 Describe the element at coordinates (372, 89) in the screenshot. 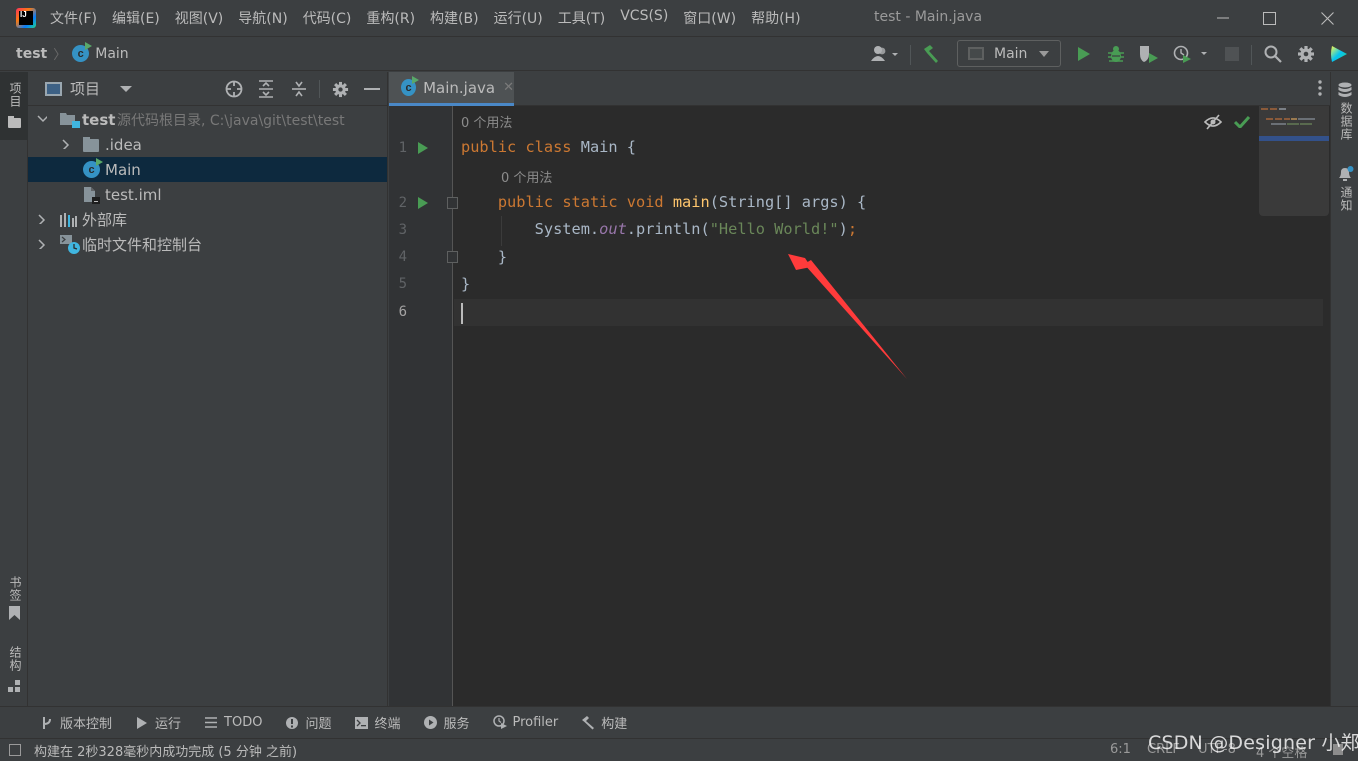

I see `hide-panel-button` at that location.